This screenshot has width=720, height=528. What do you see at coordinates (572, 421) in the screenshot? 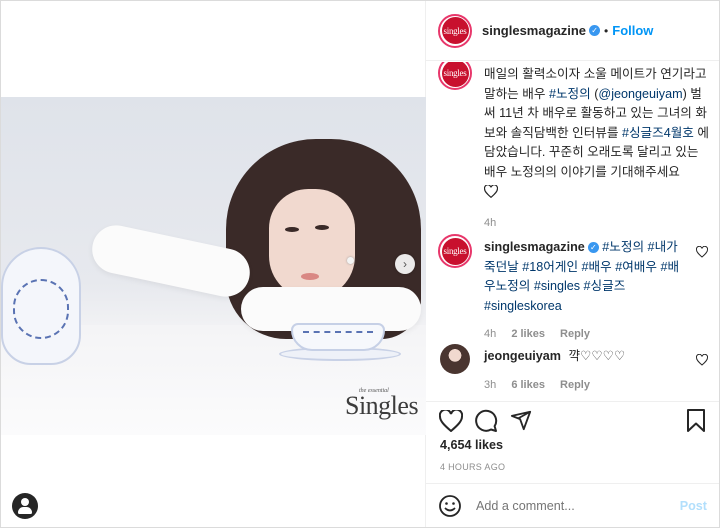
I see `action-bar` at bounding box center [572, 421].